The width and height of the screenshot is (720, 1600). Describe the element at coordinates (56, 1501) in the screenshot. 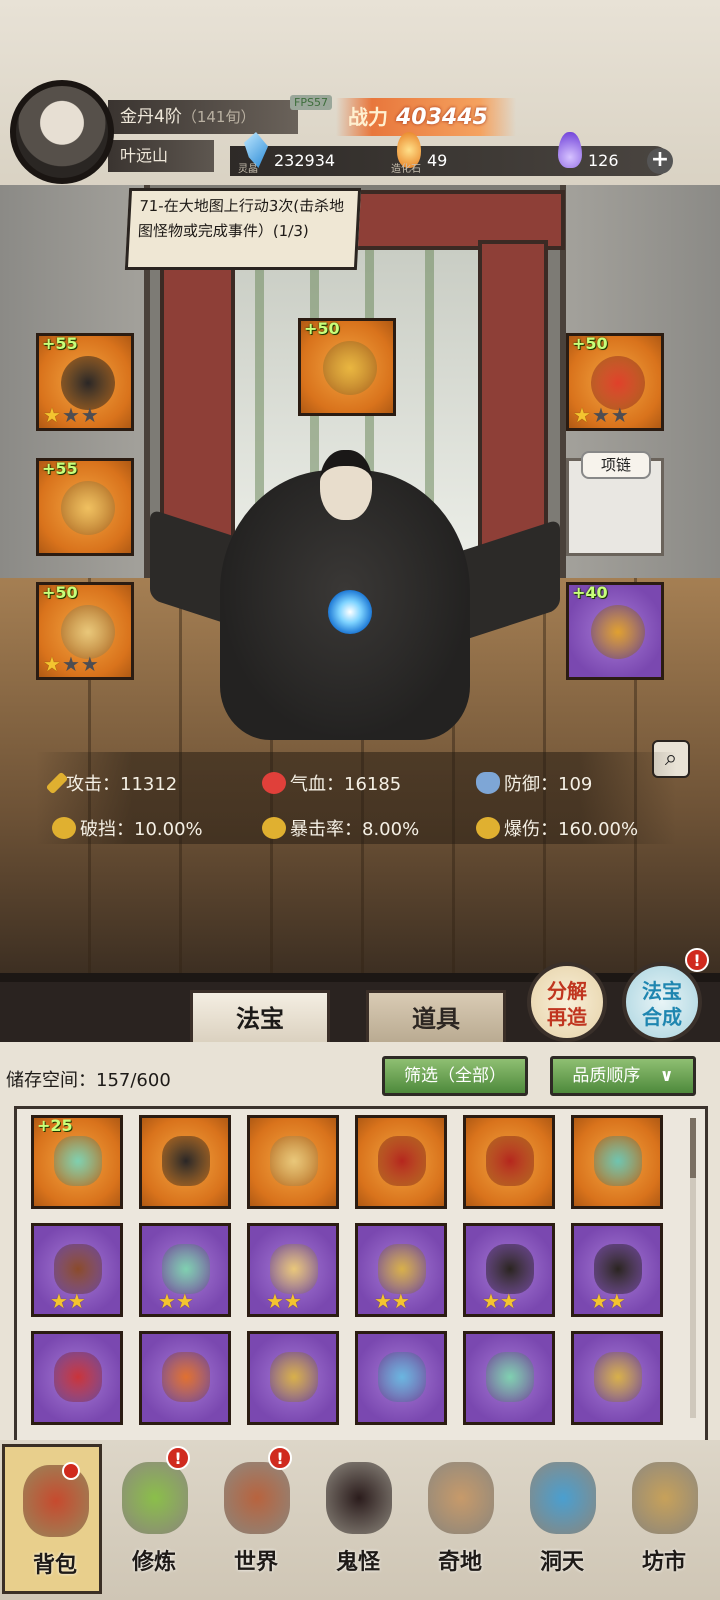

I see `backpack-icon` at that location.